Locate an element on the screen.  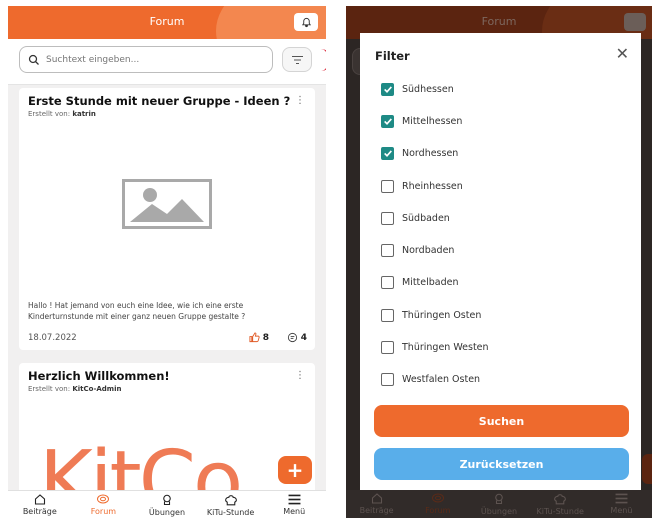
thumbs-up-icon is located at coordinates (254, 337).